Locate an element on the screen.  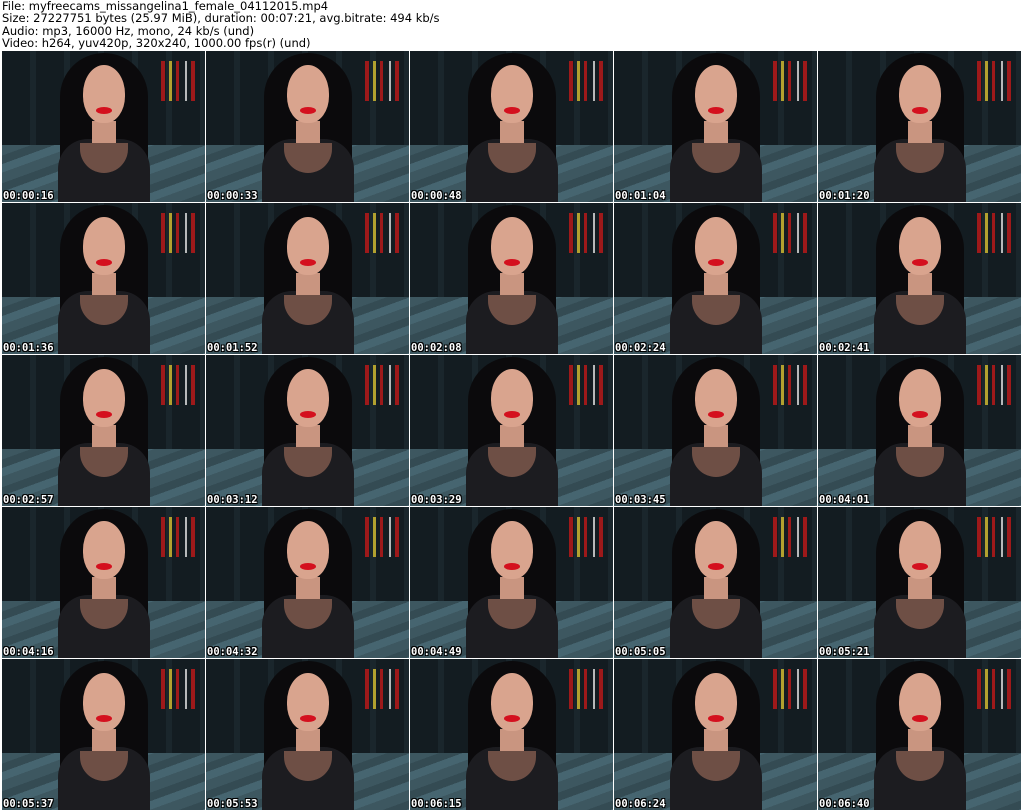
thumbnail-timestamp: 00:06:24 is located at coordinates (640, 804).